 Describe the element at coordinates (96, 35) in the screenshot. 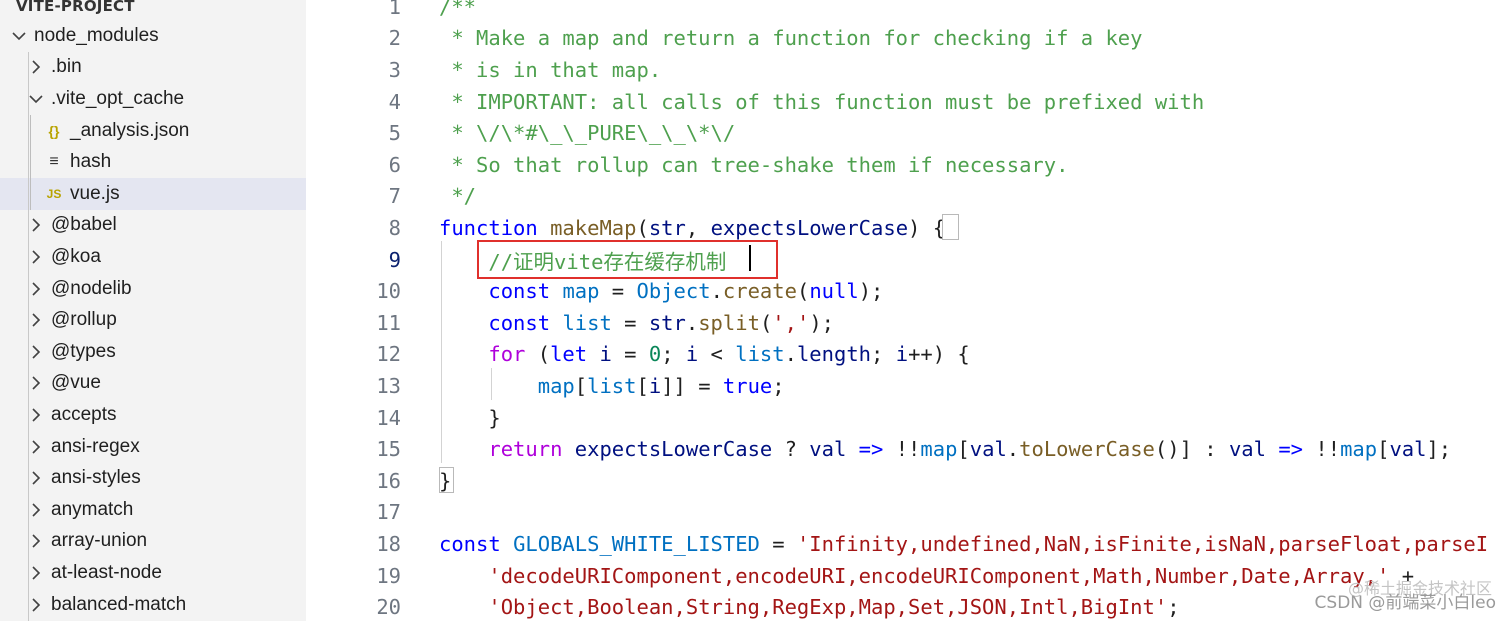

I see `tree-item-label: node_modules` at that location.